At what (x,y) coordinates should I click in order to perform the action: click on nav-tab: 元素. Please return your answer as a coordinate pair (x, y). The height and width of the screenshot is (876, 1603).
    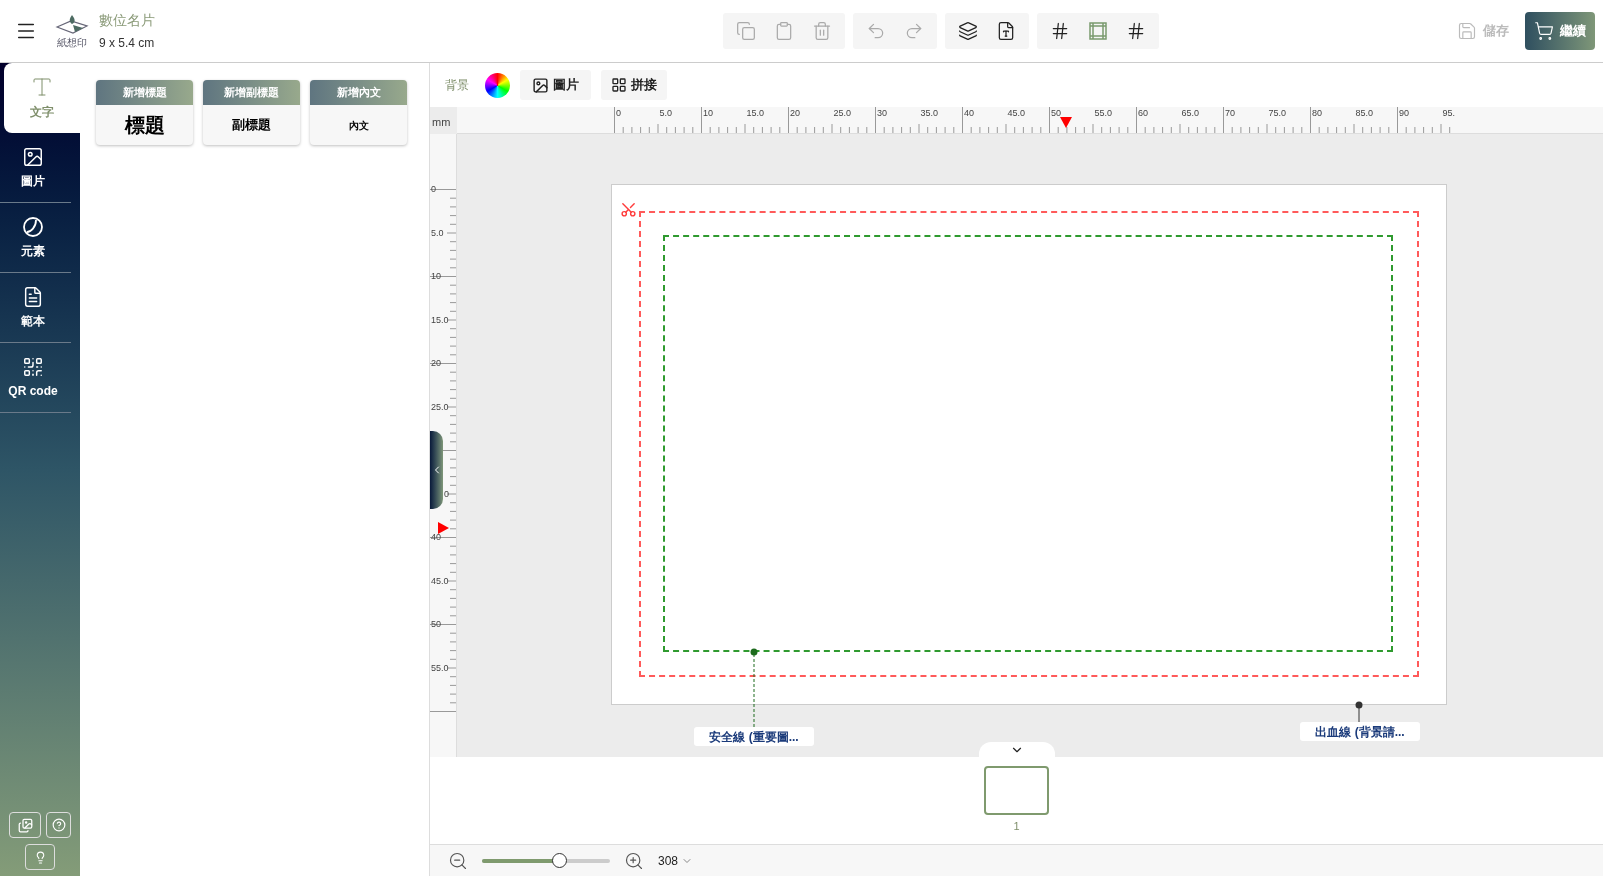
    Looking at the image, I should click on (35, 238).